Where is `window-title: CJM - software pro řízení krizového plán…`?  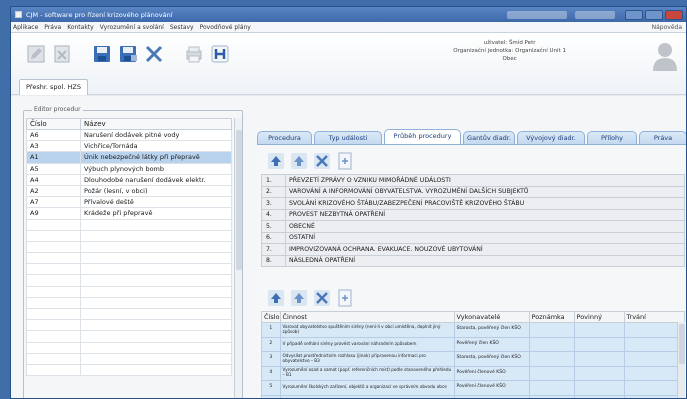
window-title: CJM - software pro řízení krizového plán… is located at coordinates (99, 14).